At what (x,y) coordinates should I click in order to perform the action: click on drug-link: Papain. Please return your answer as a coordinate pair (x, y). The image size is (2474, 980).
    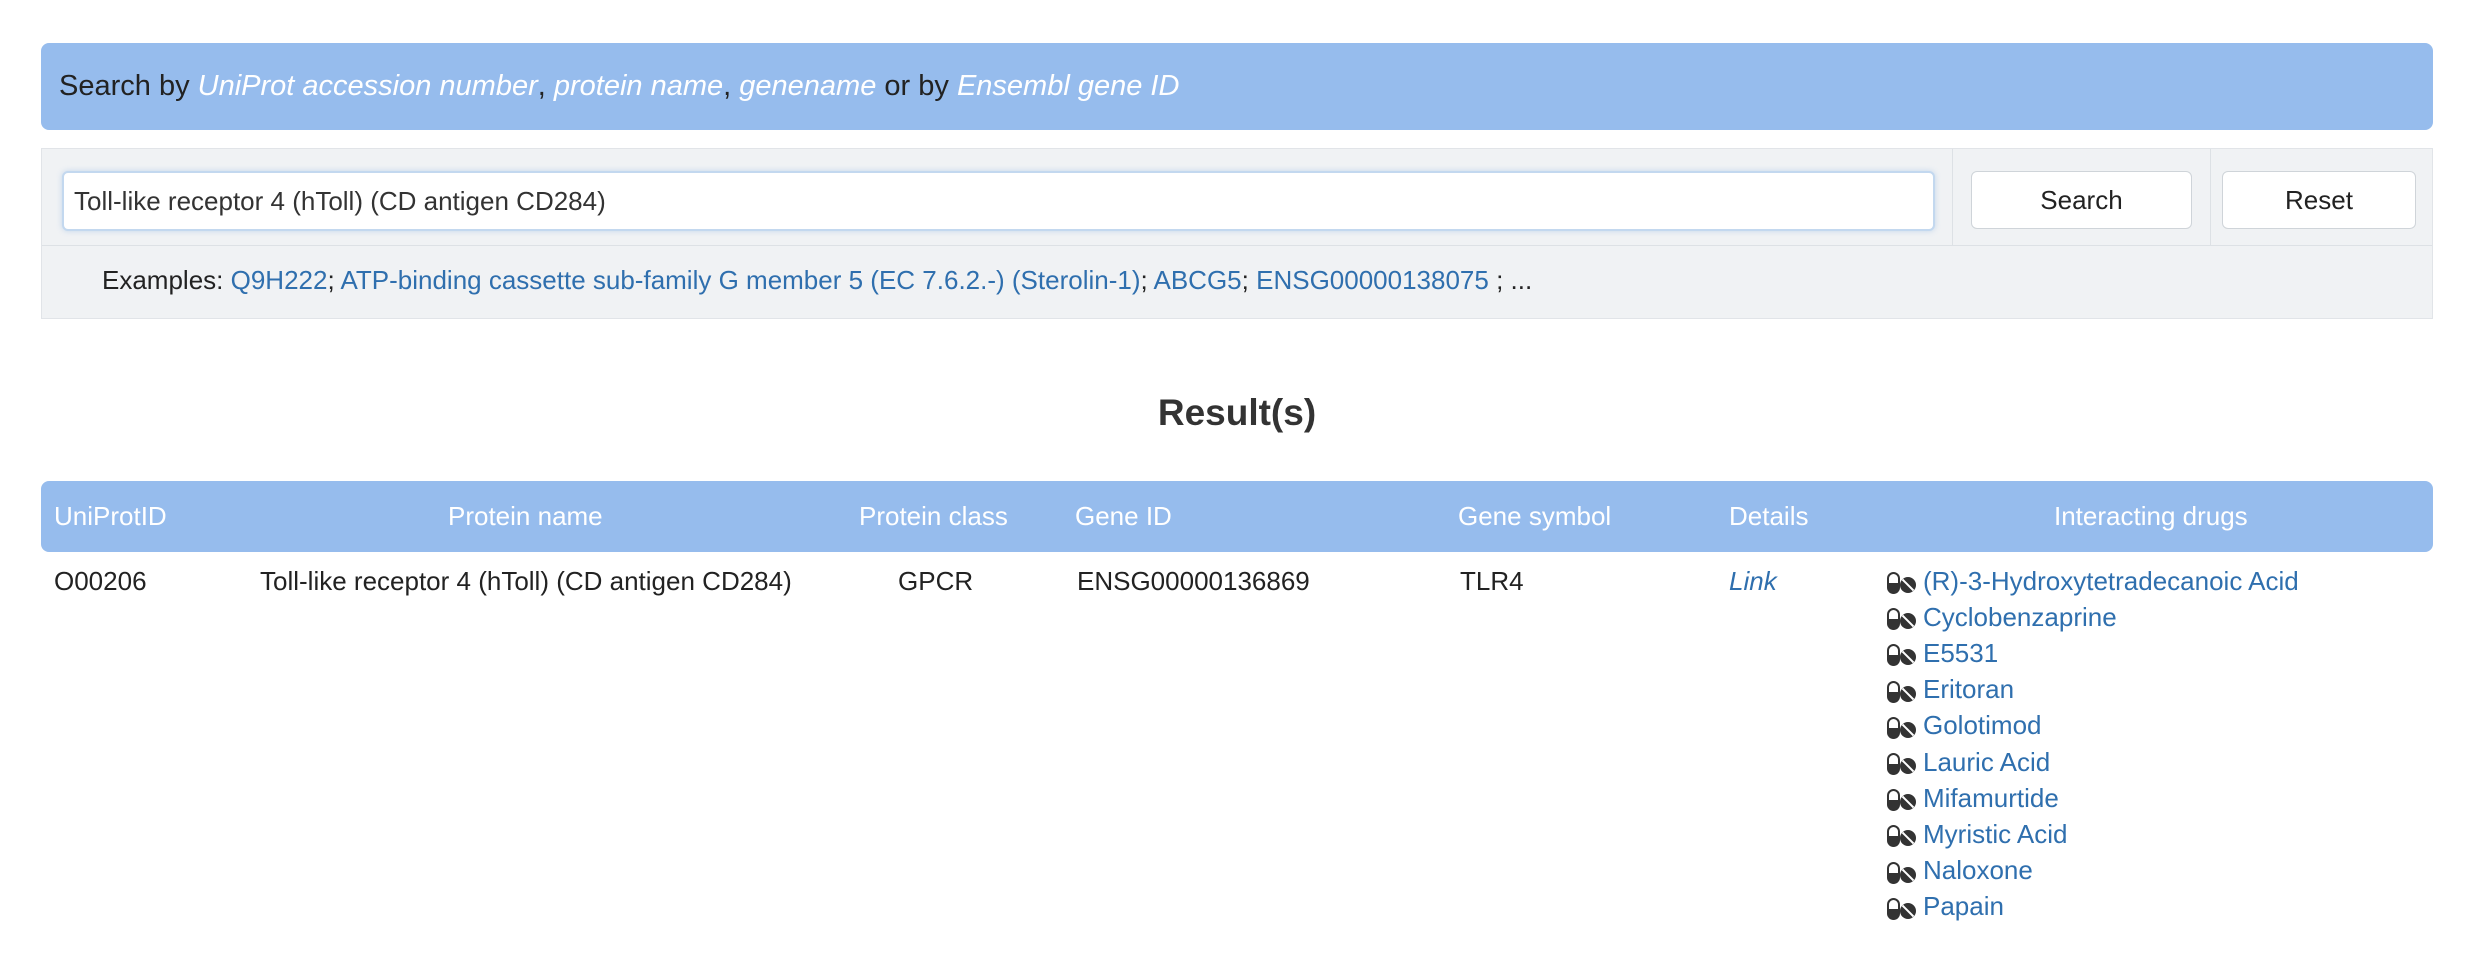
    Looking at the image, I should click on (1963, 906).